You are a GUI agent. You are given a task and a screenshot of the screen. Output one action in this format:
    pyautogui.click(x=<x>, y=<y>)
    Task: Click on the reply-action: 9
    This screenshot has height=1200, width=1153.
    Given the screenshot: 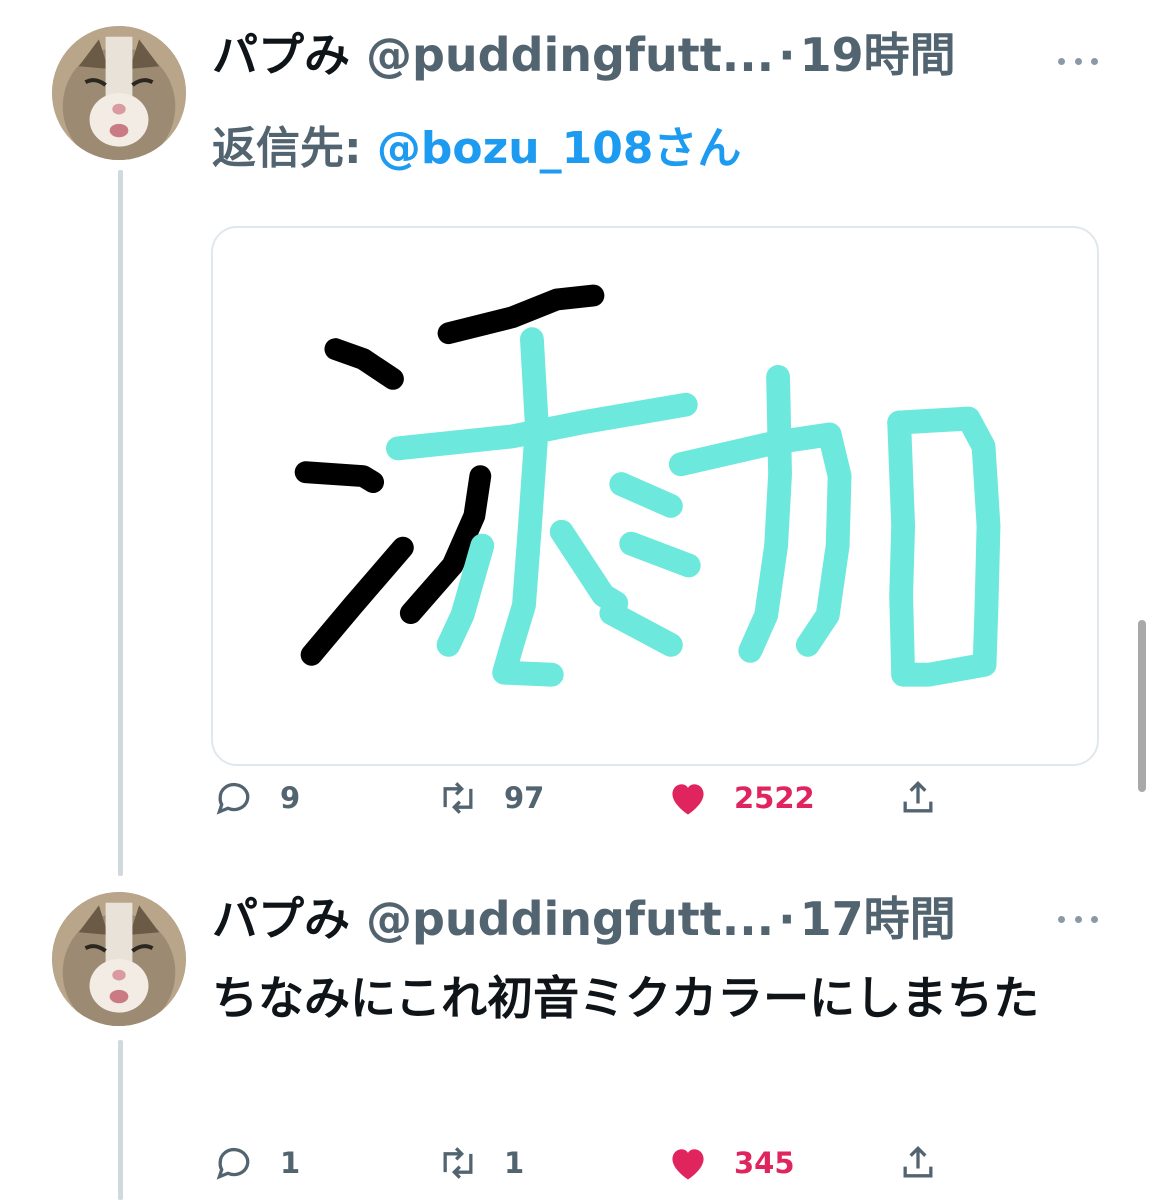 What is the action you would take?
    pyautogui.click(x=256, y=798)
    